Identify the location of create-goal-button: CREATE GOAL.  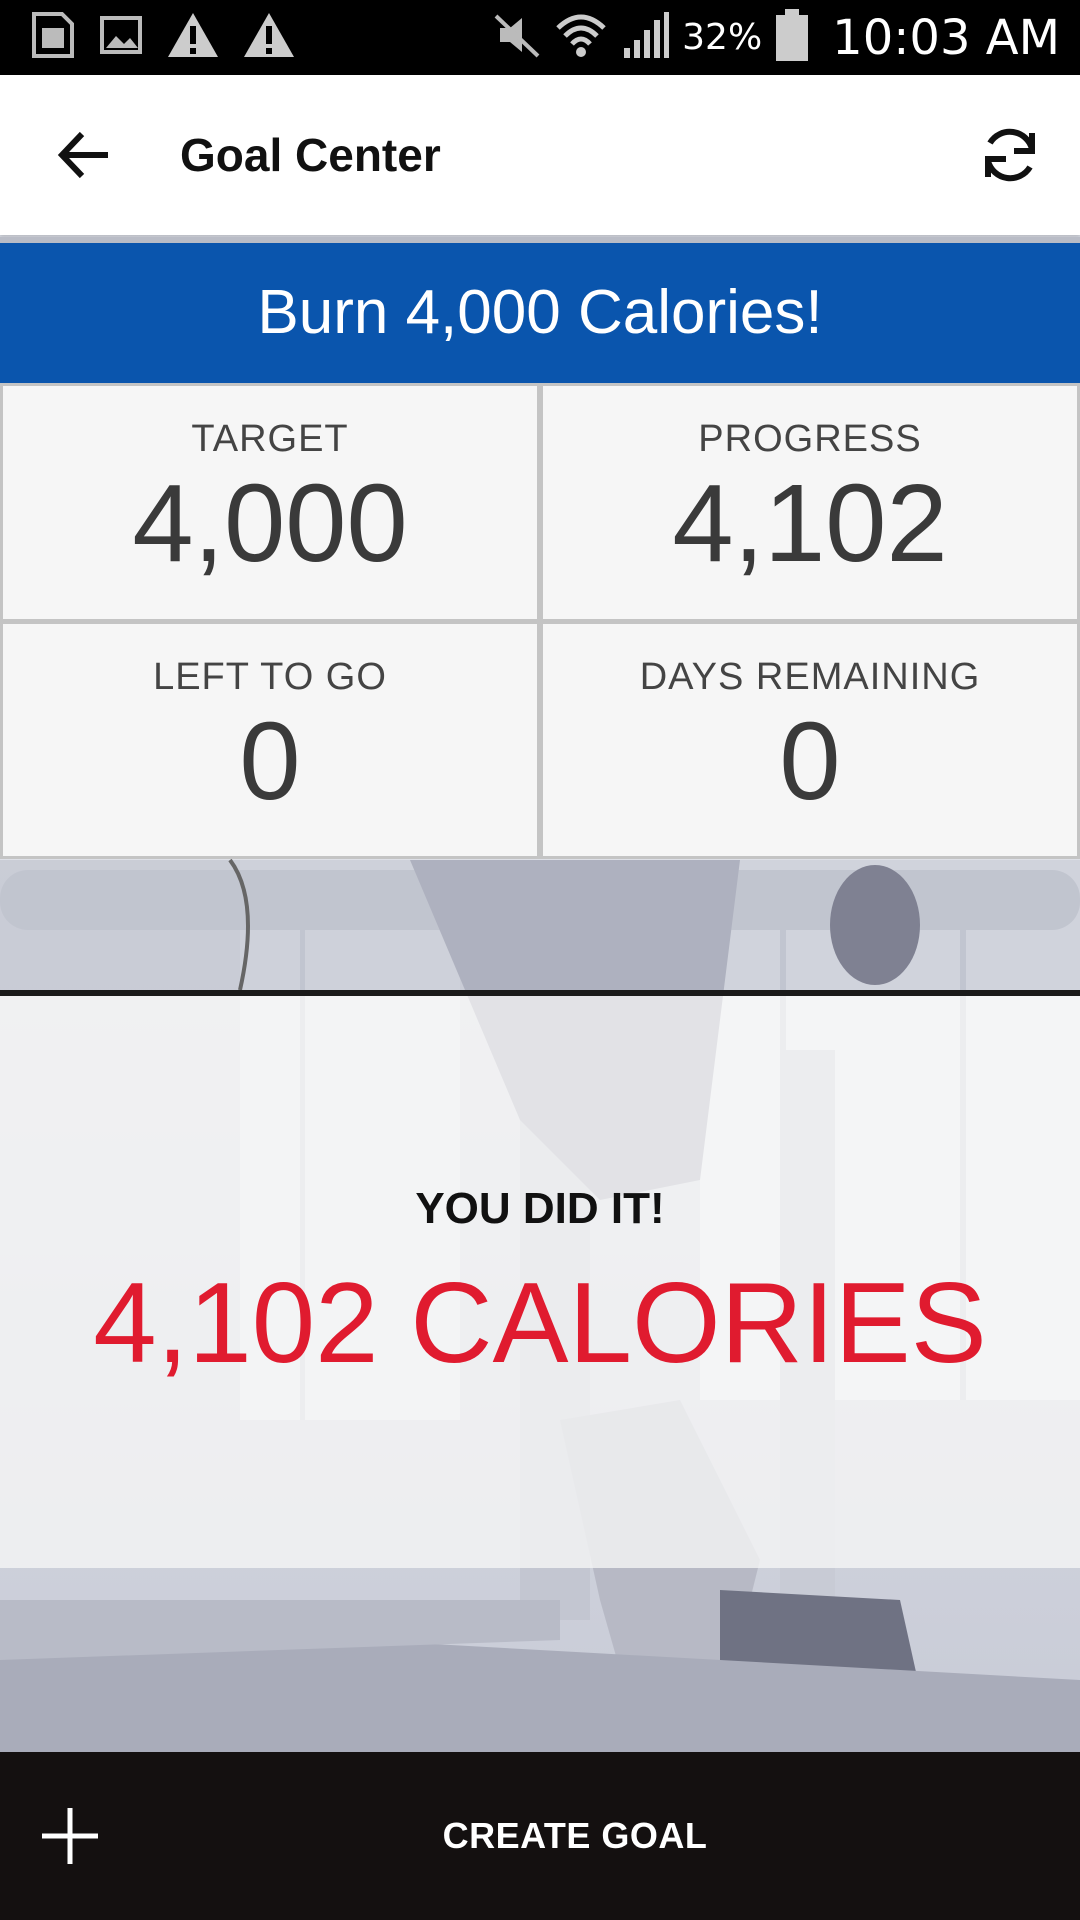
(540, 1836).